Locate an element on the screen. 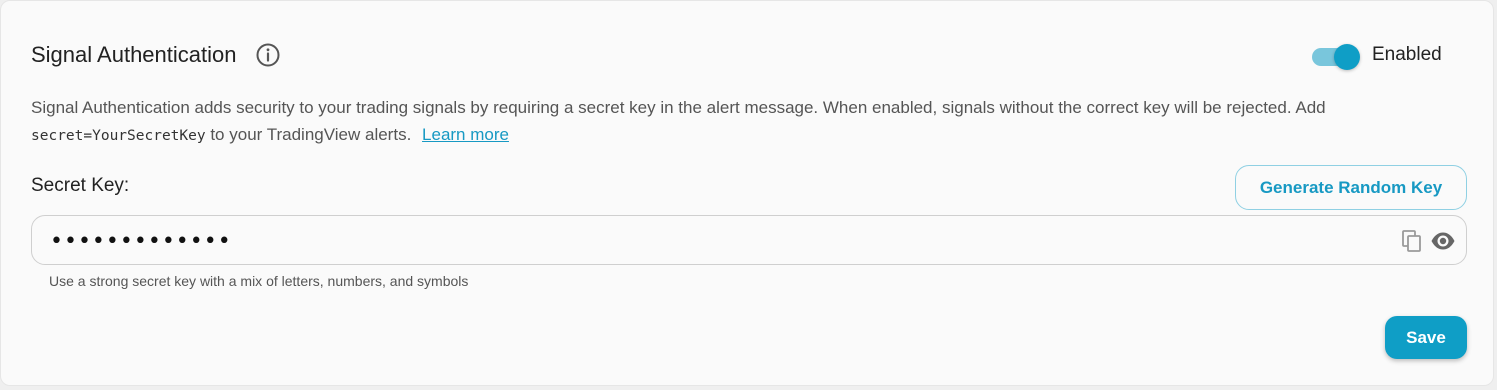  code-snippet: secret=YourSecretKey is located at coordinates (118, 136).